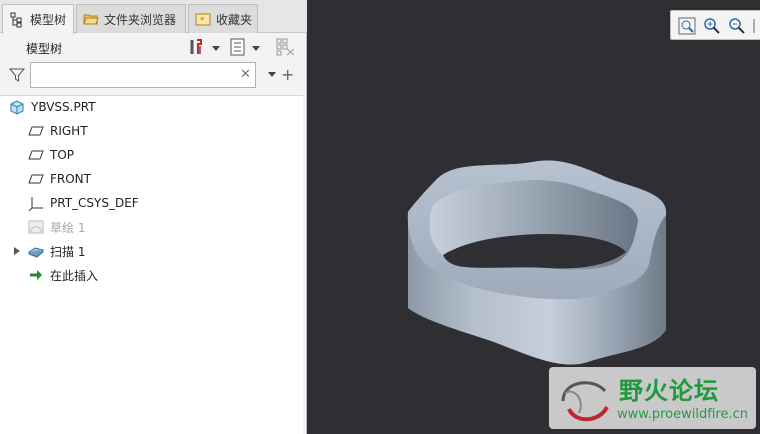 The width and height of the screenshot is (760, 434). What do you see at coordinates (36, 227) in the screenshot?
I see `sketch-icon` at bounding box center [36, 227].